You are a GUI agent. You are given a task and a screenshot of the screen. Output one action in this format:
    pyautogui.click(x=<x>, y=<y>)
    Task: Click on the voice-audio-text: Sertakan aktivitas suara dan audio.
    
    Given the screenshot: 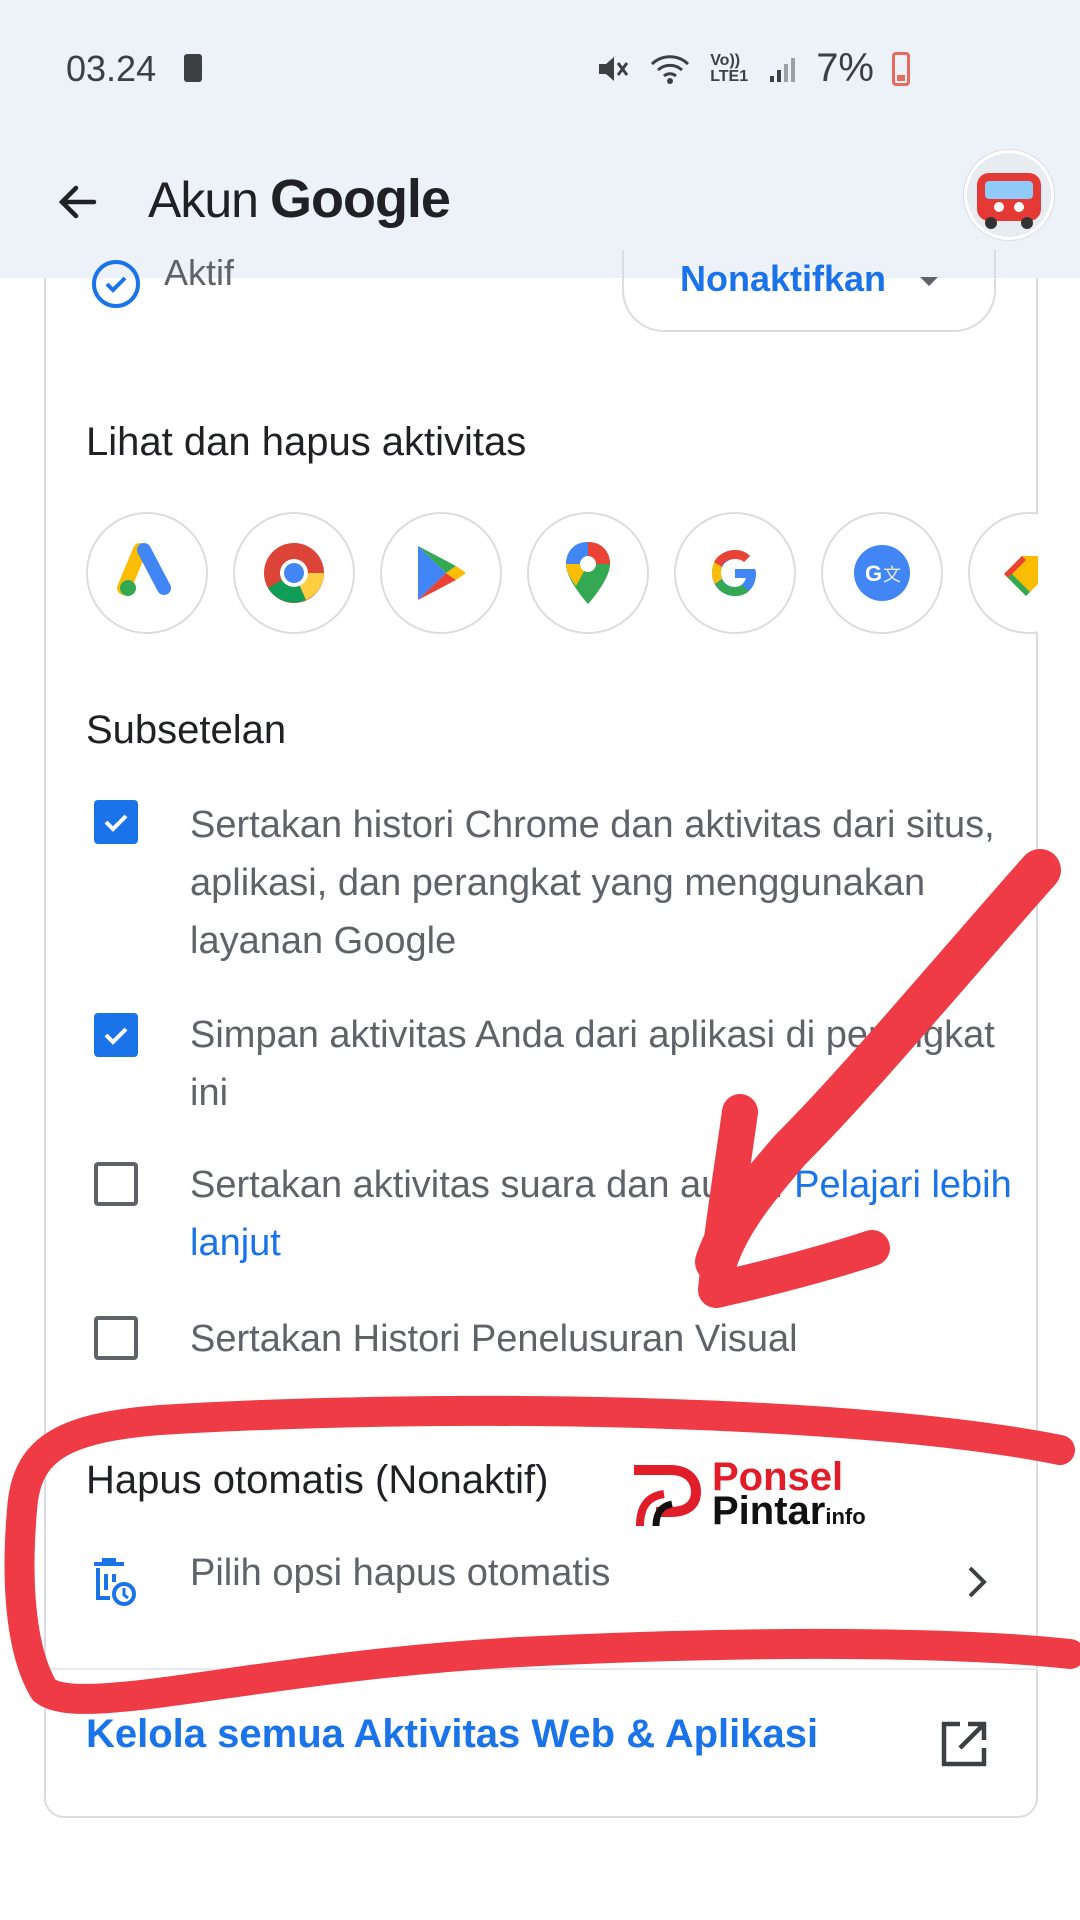 What is the action you would take?
    pyautogui.click(x=487, y=1185)
    